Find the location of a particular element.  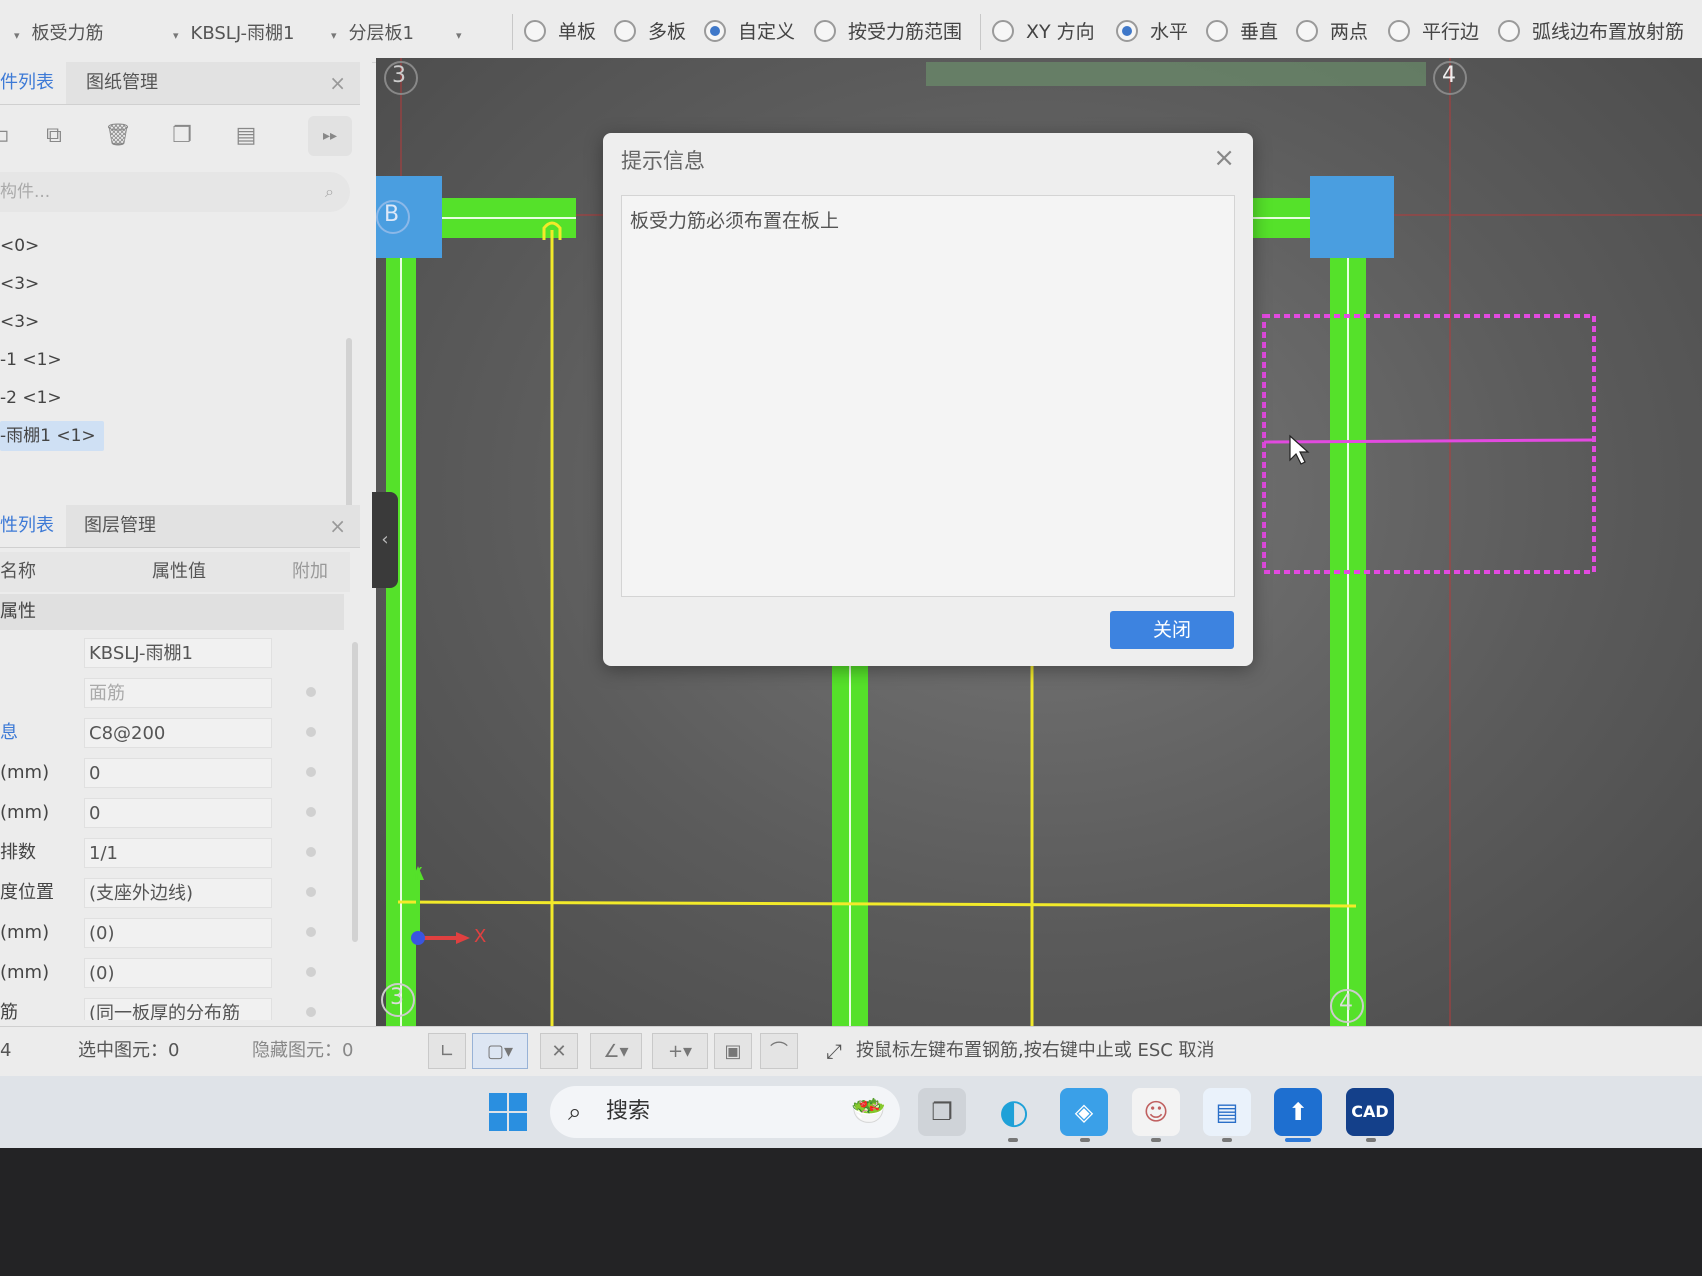

duplicate-icon: ❐ is located at coordinates (182, 136).